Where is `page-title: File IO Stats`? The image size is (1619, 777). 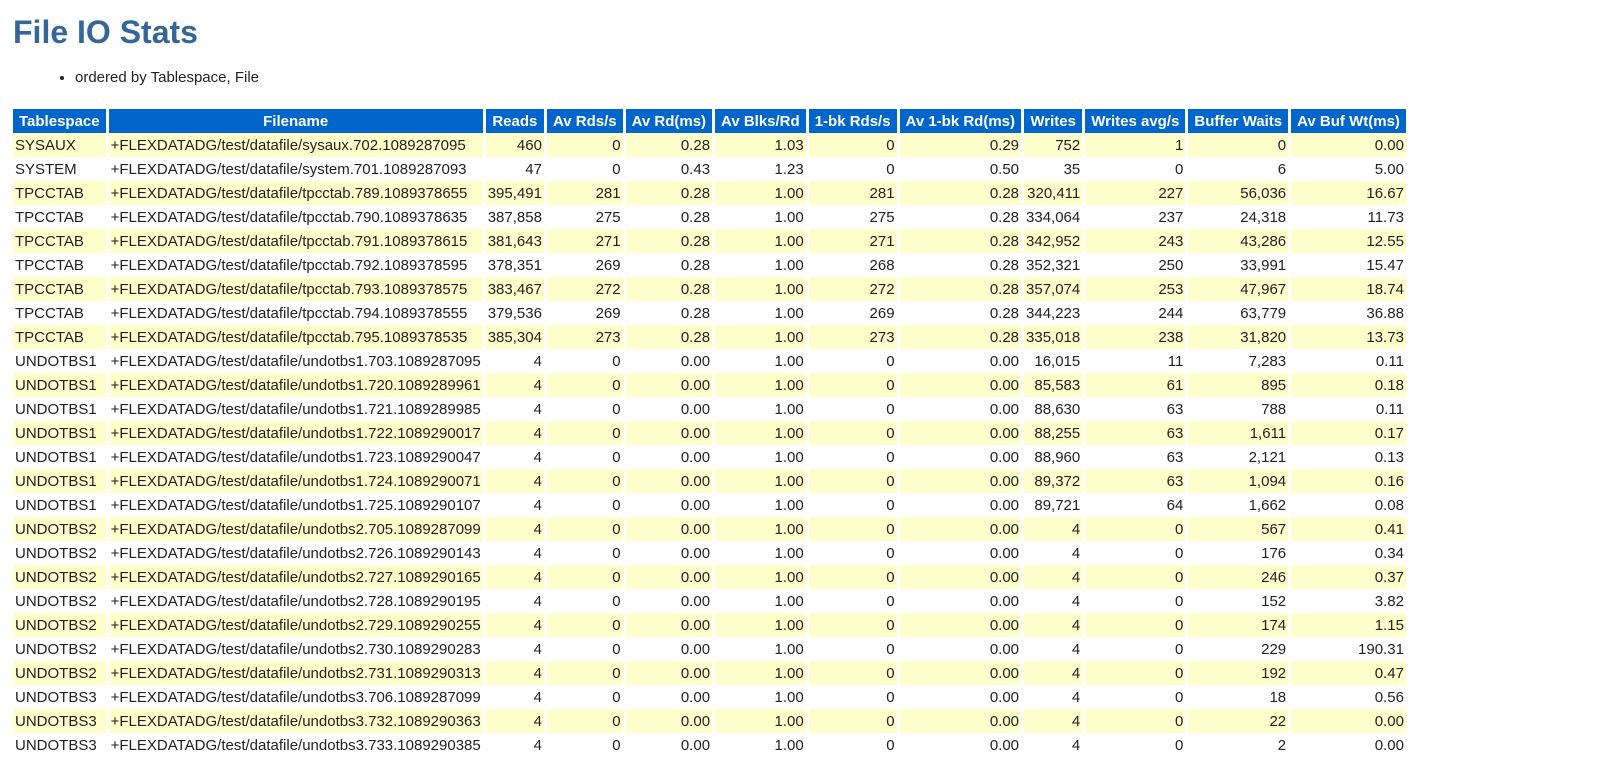 page-title: File IO Stats is located at coordinates (105, 32).